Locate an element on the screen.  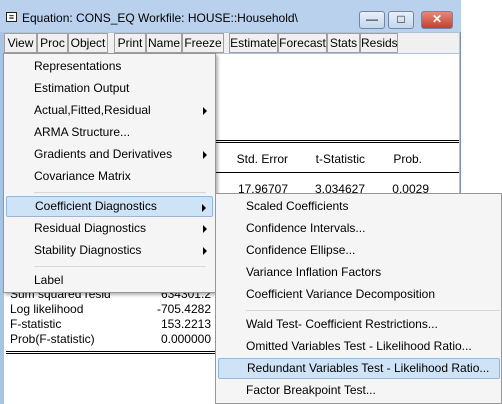
stat-label: Log likelihood is located at coordinates (47, 309).